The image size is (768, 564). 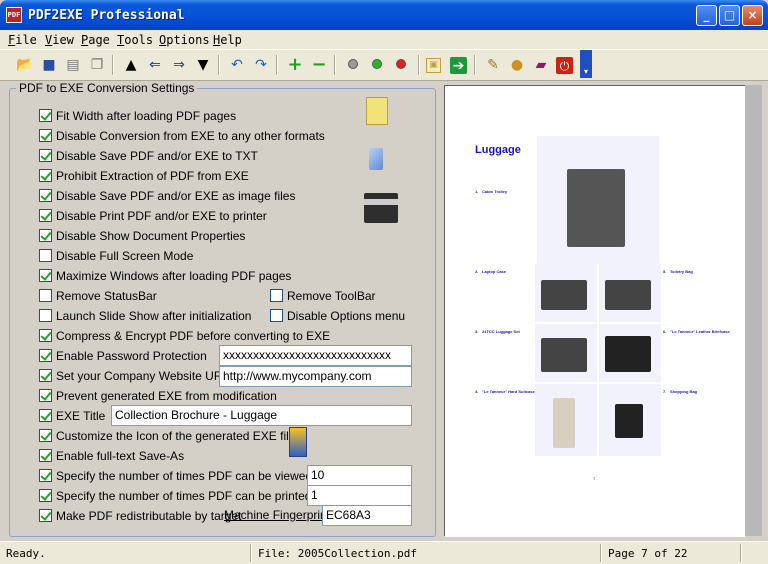 What do you see at coordinates (49, 65) in the screenshot?
I see `save-icon: ■` at bounding box center [49, 65].